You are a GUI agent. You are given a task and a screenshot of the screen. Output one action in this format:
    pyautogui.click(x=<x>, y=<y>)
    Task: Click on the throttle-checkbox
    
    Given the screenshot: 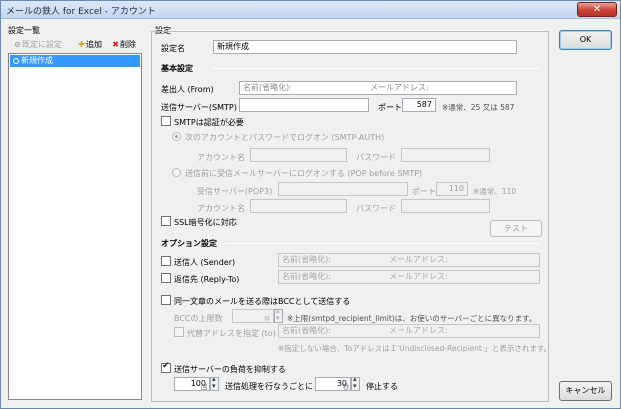 What is the action you would take?
    pyautogui.click(x=166, y=367)
    